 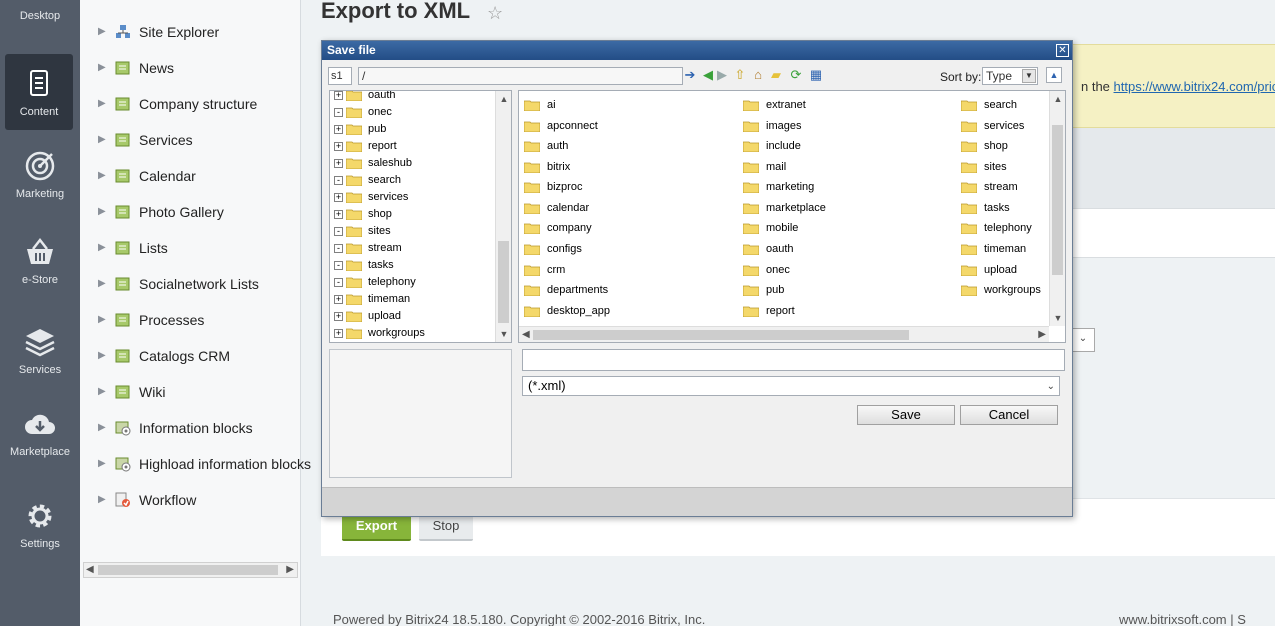 I want to click on up-folder-icon: ⇧, so click(x=740, y=75).